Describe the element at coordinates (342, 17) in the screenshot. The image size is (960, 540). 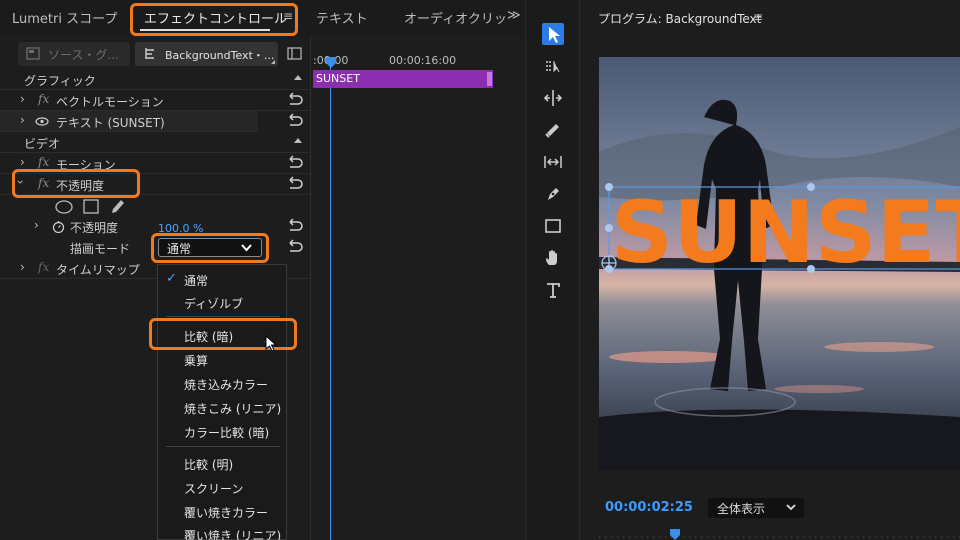
I see `tab-text: テキスト` at that location.